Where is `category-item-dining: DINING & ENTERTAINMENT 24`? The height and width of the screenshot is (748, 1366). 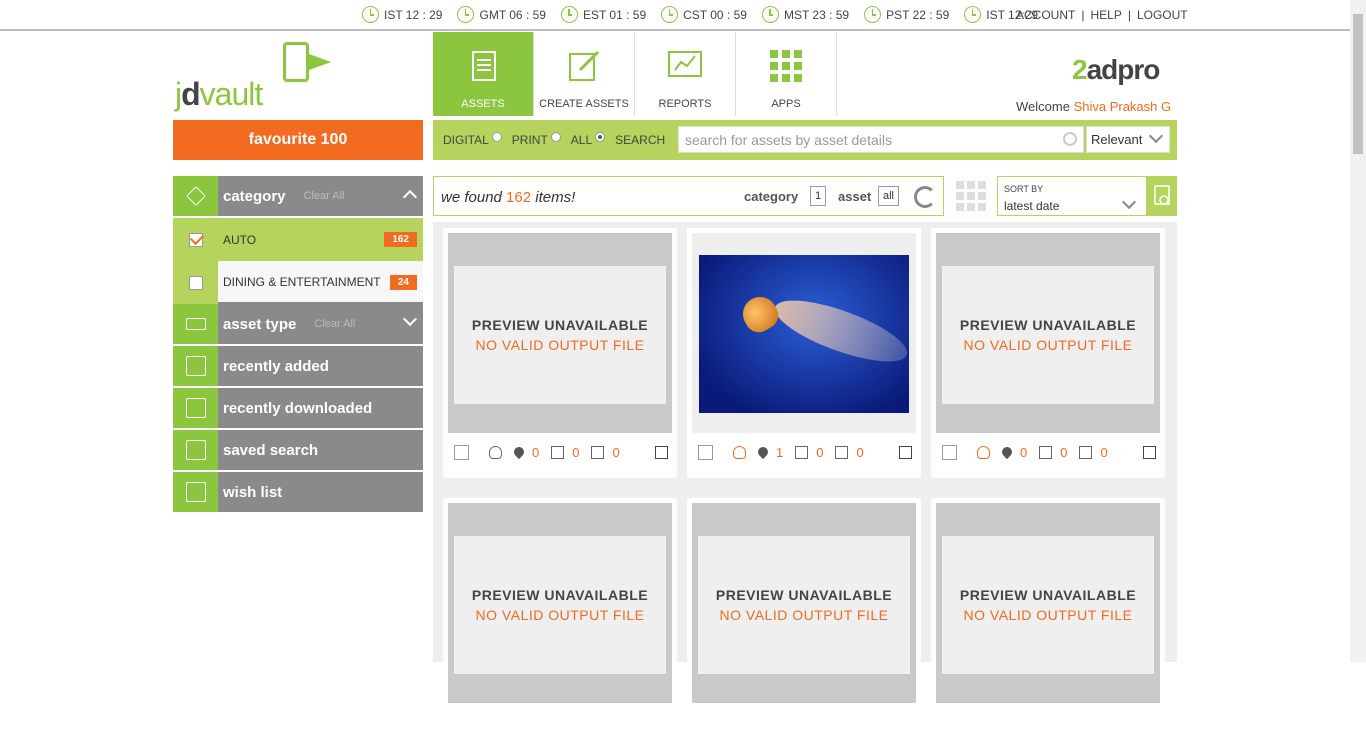
category-item-dining: DINING & ENTERTAINMENT 24 is located at coordinates (298, 282).